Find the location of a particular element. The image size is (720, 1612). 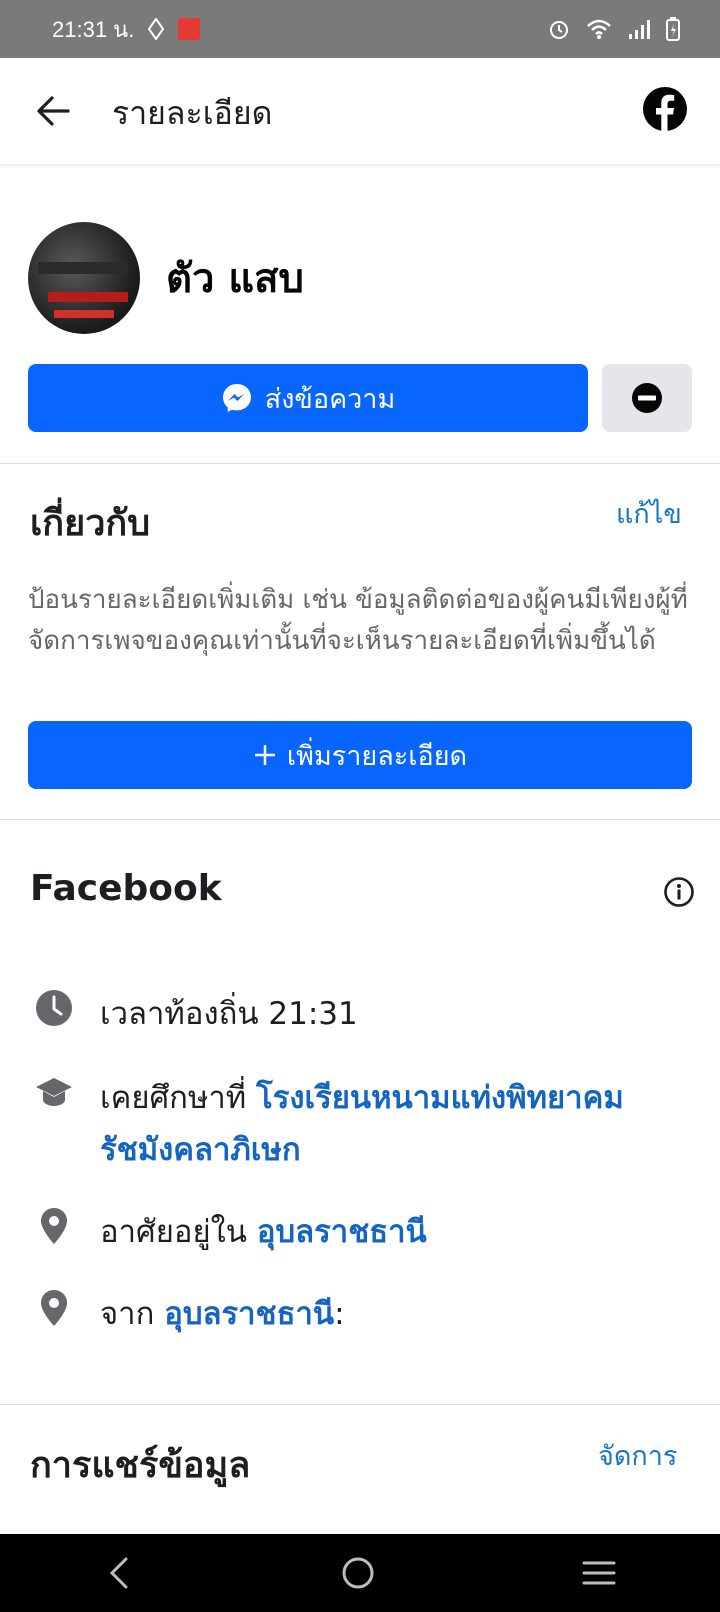

add-details-button: เพิ่มรายละเอียด is located at coordinates (360, 755).